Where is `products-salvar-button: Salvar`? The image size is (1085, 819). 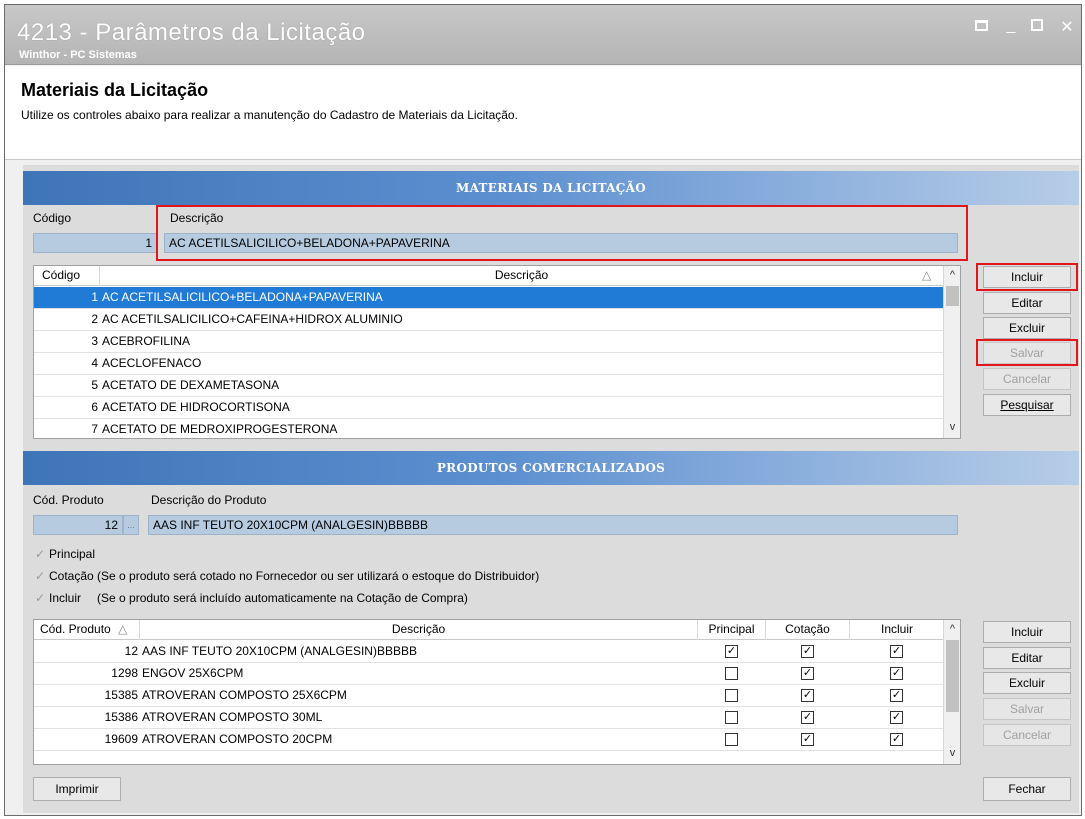
products-salvar-button: Salvar is located at coordinates (1027, 709).